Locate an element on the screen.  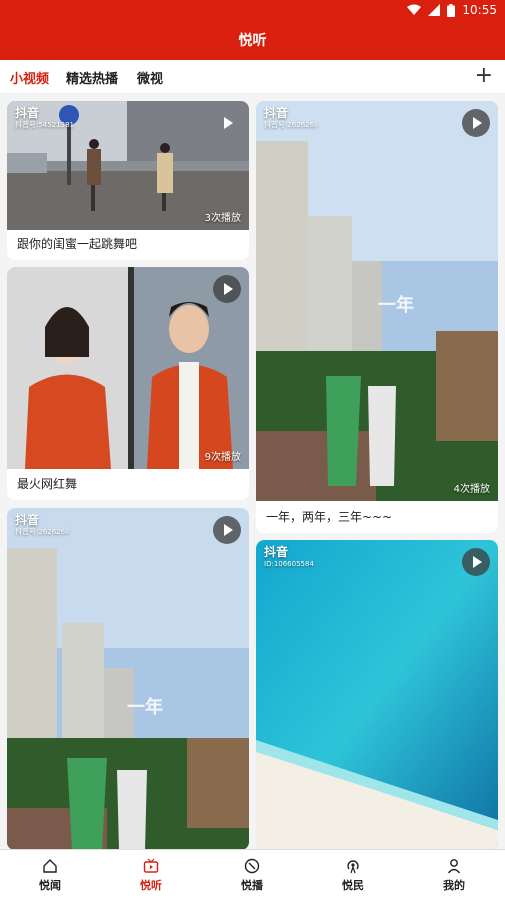
view-count: 9次播放 is located at coordinates (222, 457).